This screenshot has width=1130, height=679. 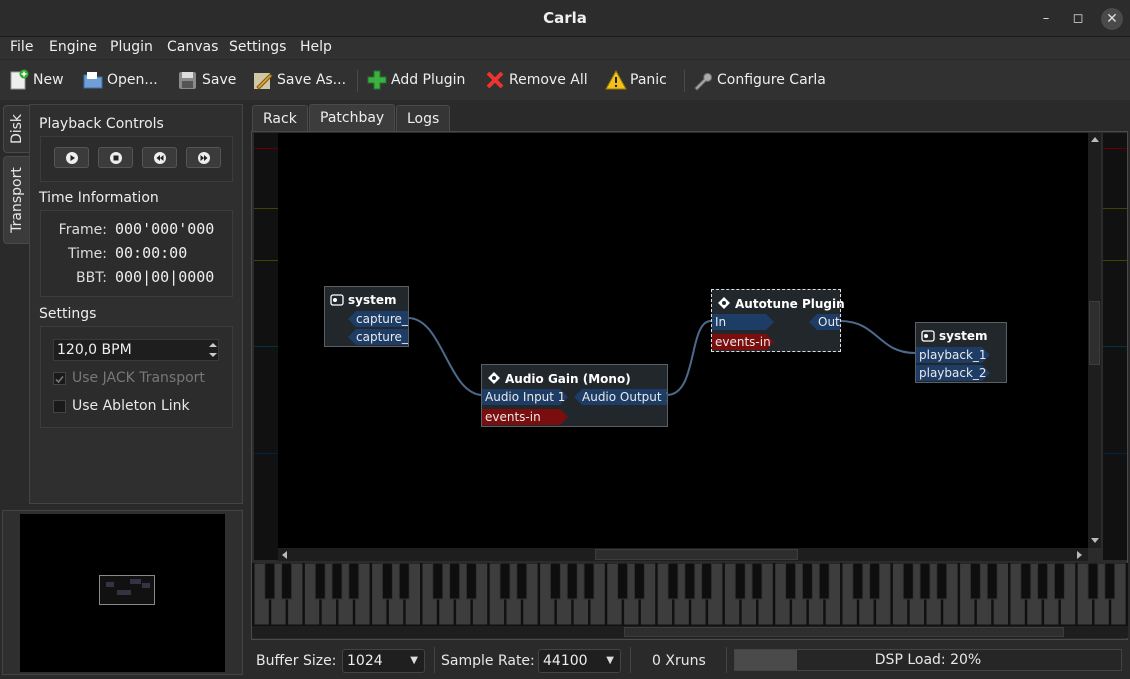 I want to click on menu-settings: Settings, so click(x=257, y=47).